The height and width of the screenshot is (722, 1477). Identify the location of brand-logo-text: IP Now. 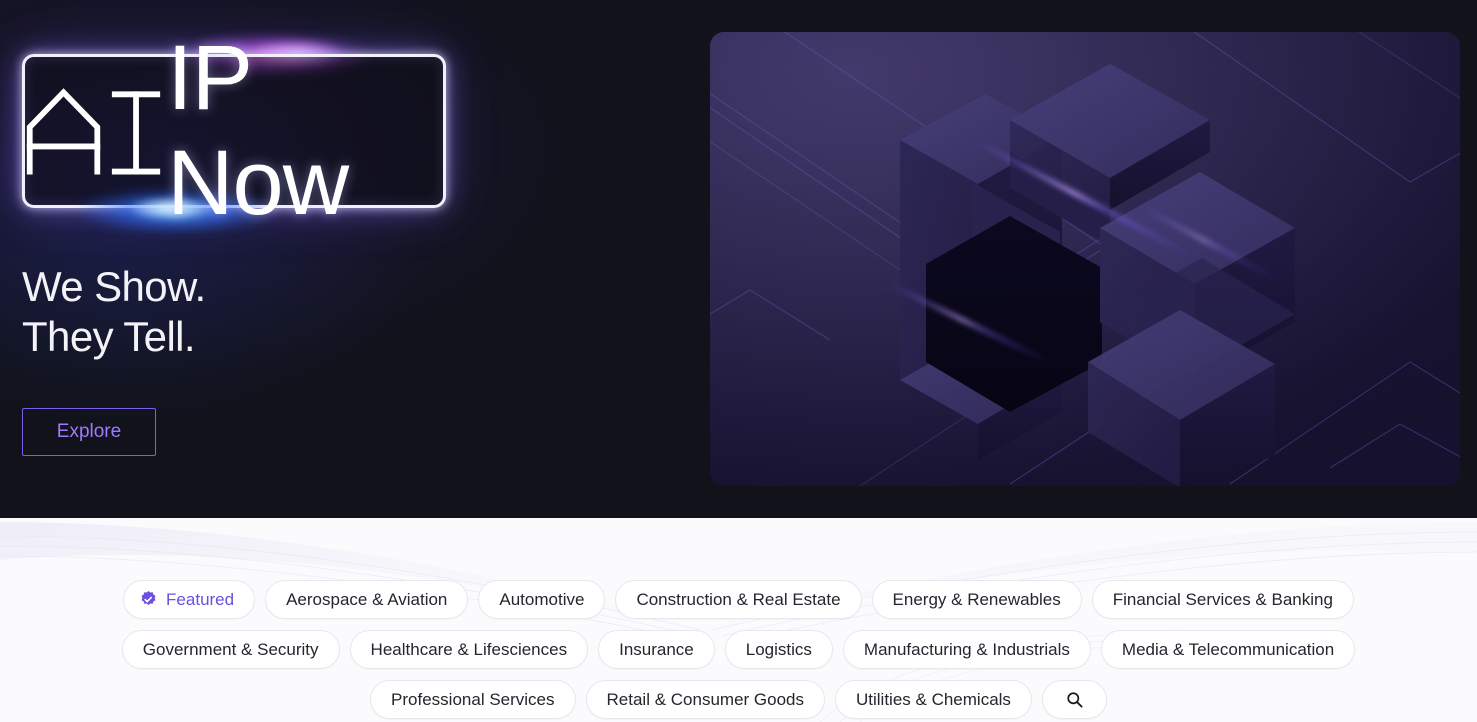
(234, 130).